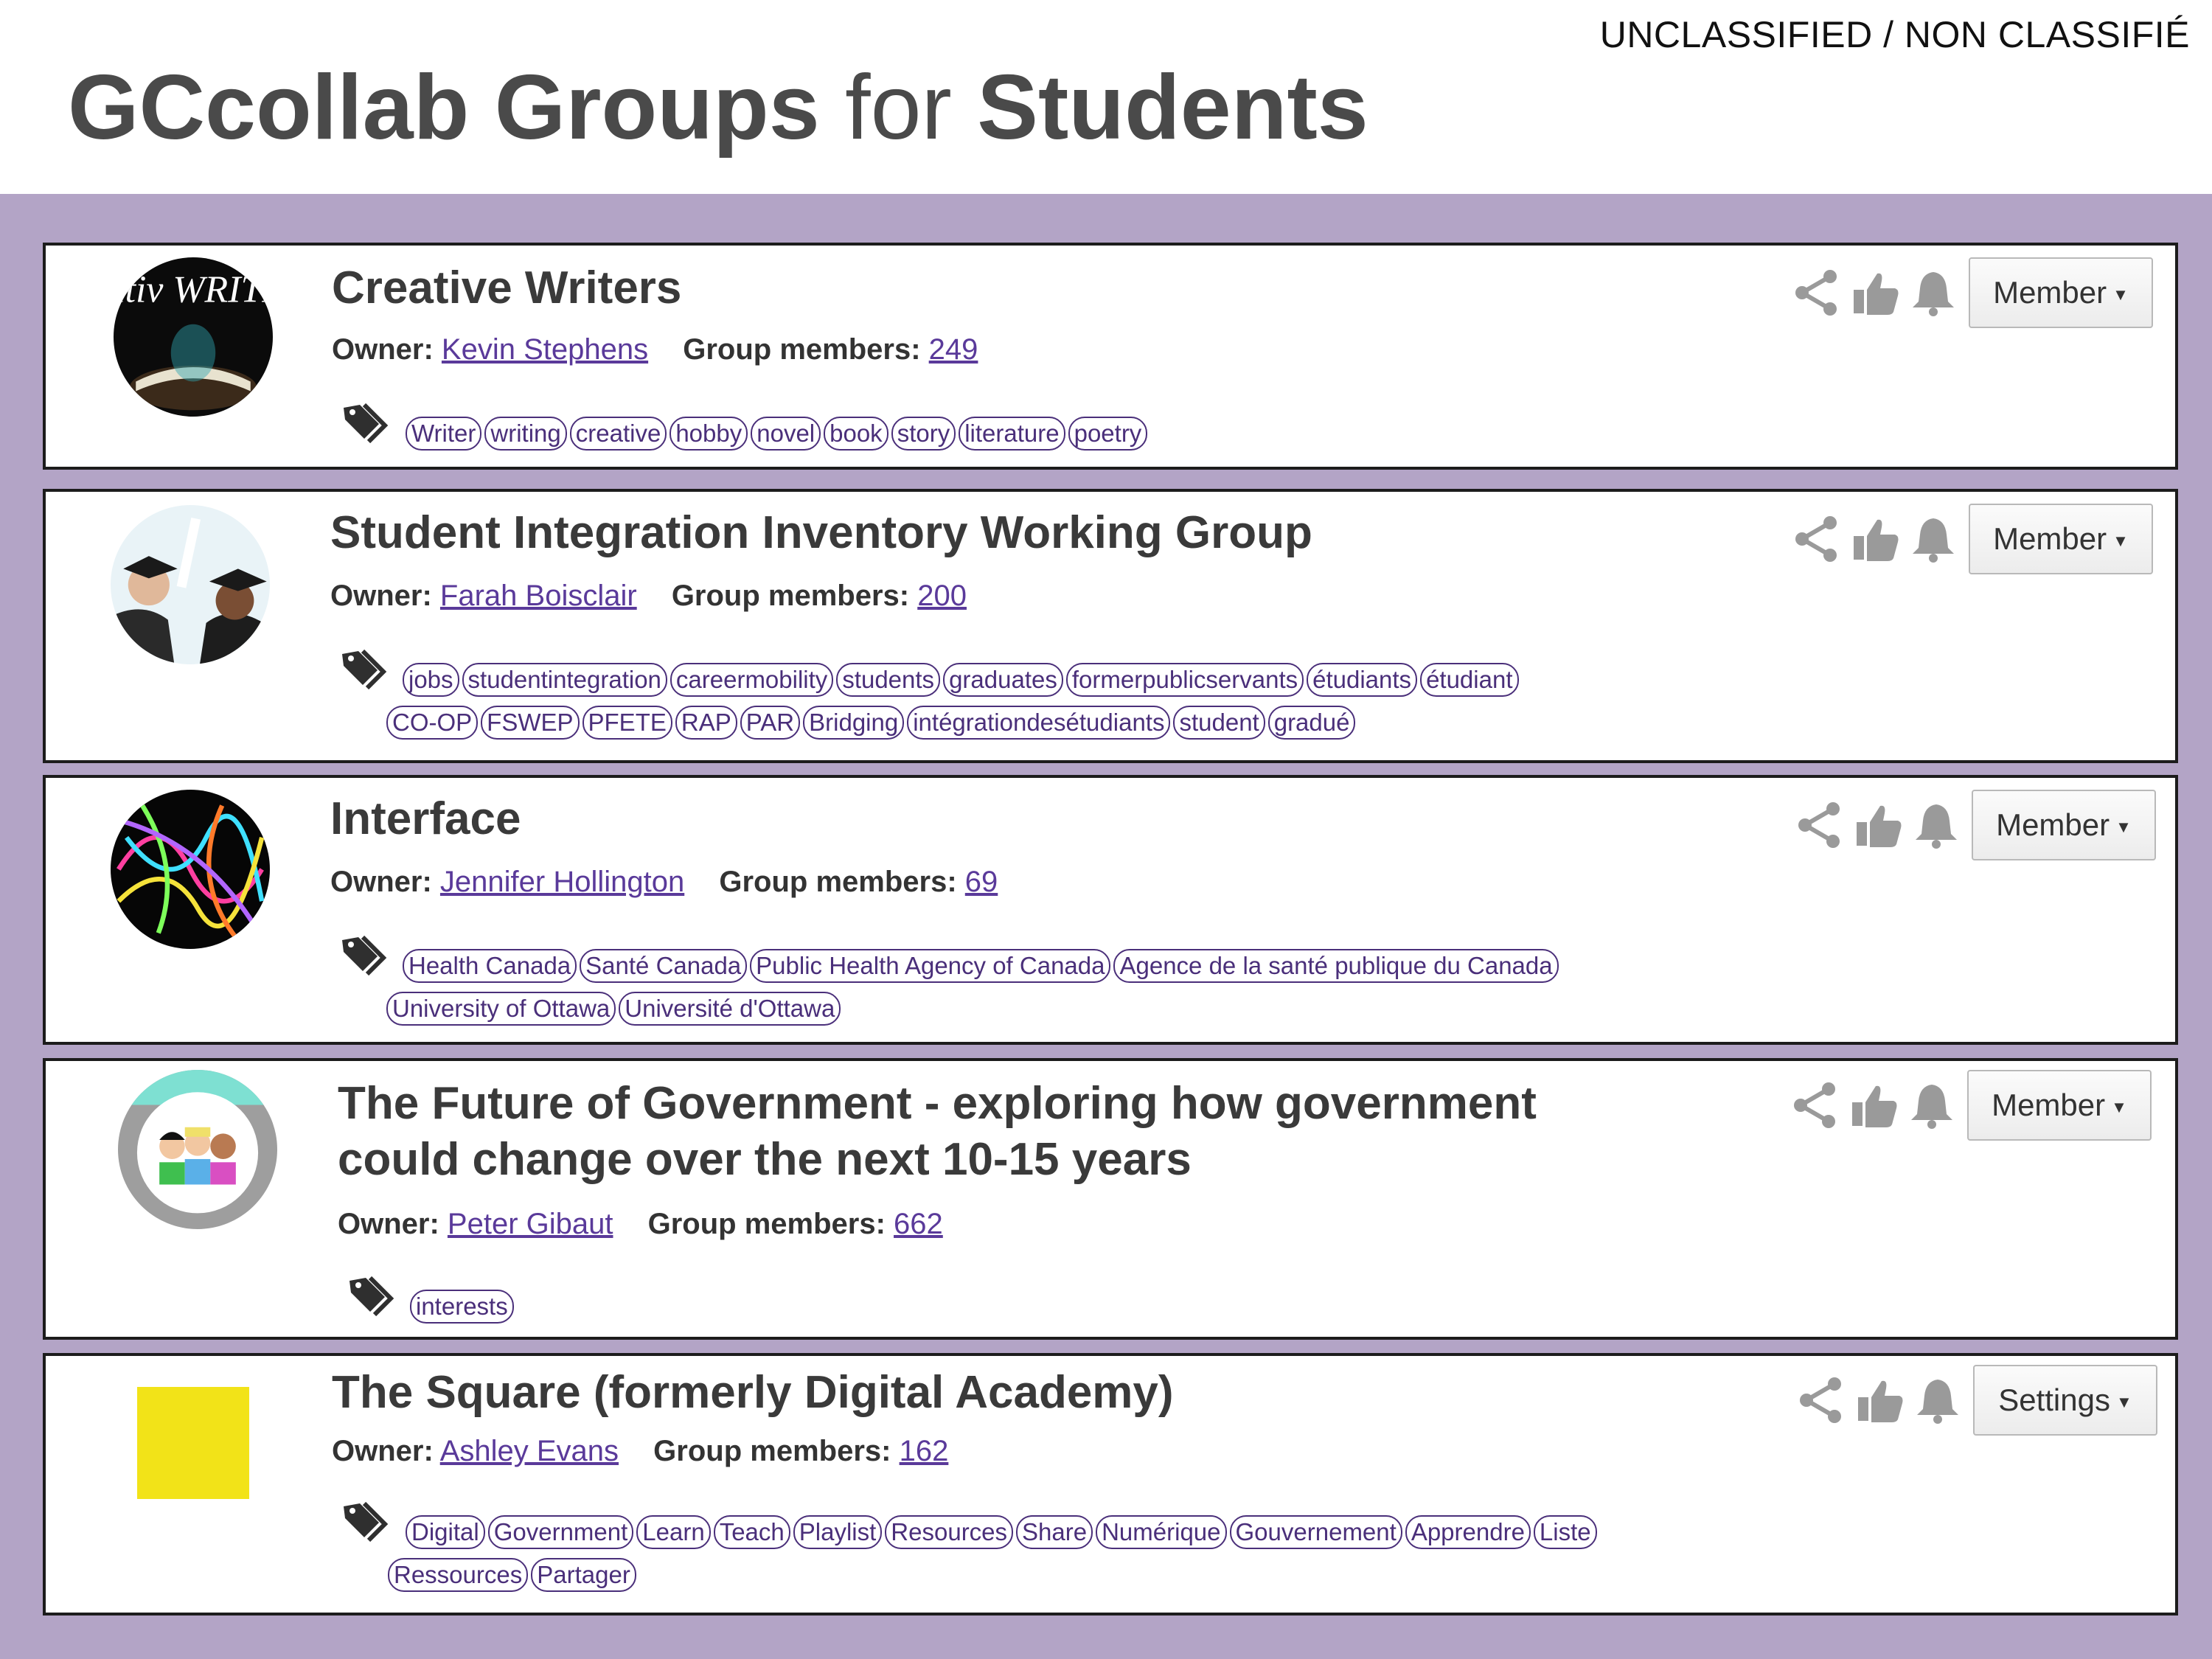  What do you see at coordinates (838, 1532) in the screenshot?
I see `tag: Playlist` at bounding box center [838, 1532].